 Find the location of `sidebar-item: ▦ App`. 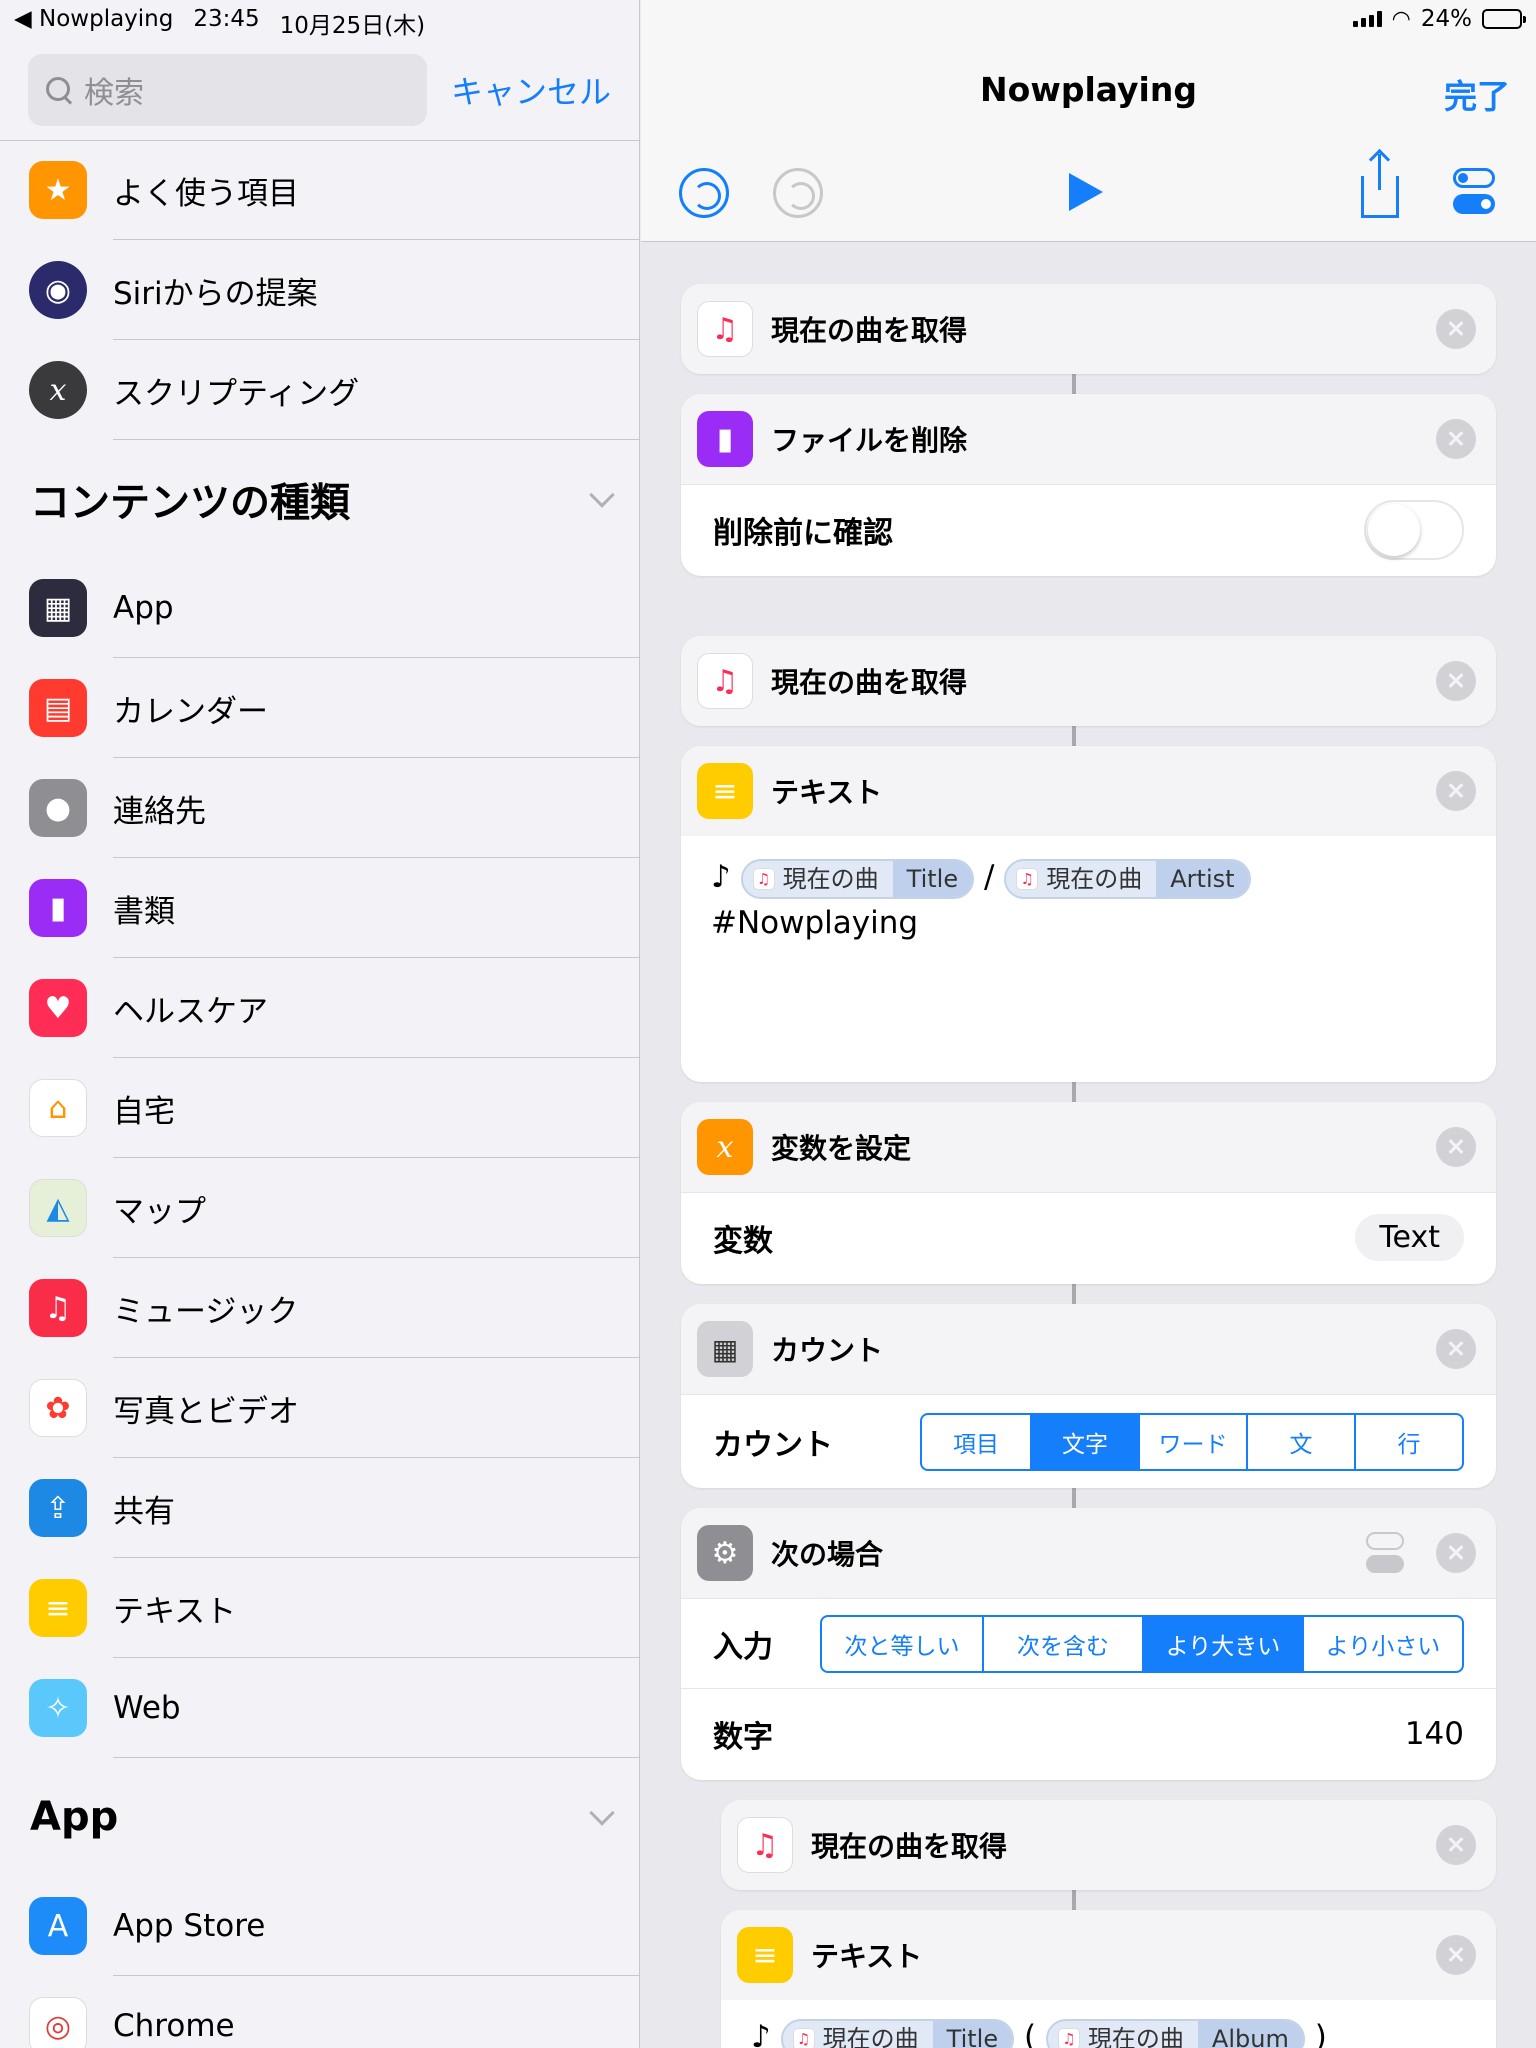

sidebar-item: ▦ App is located at coordinates (319, 608).